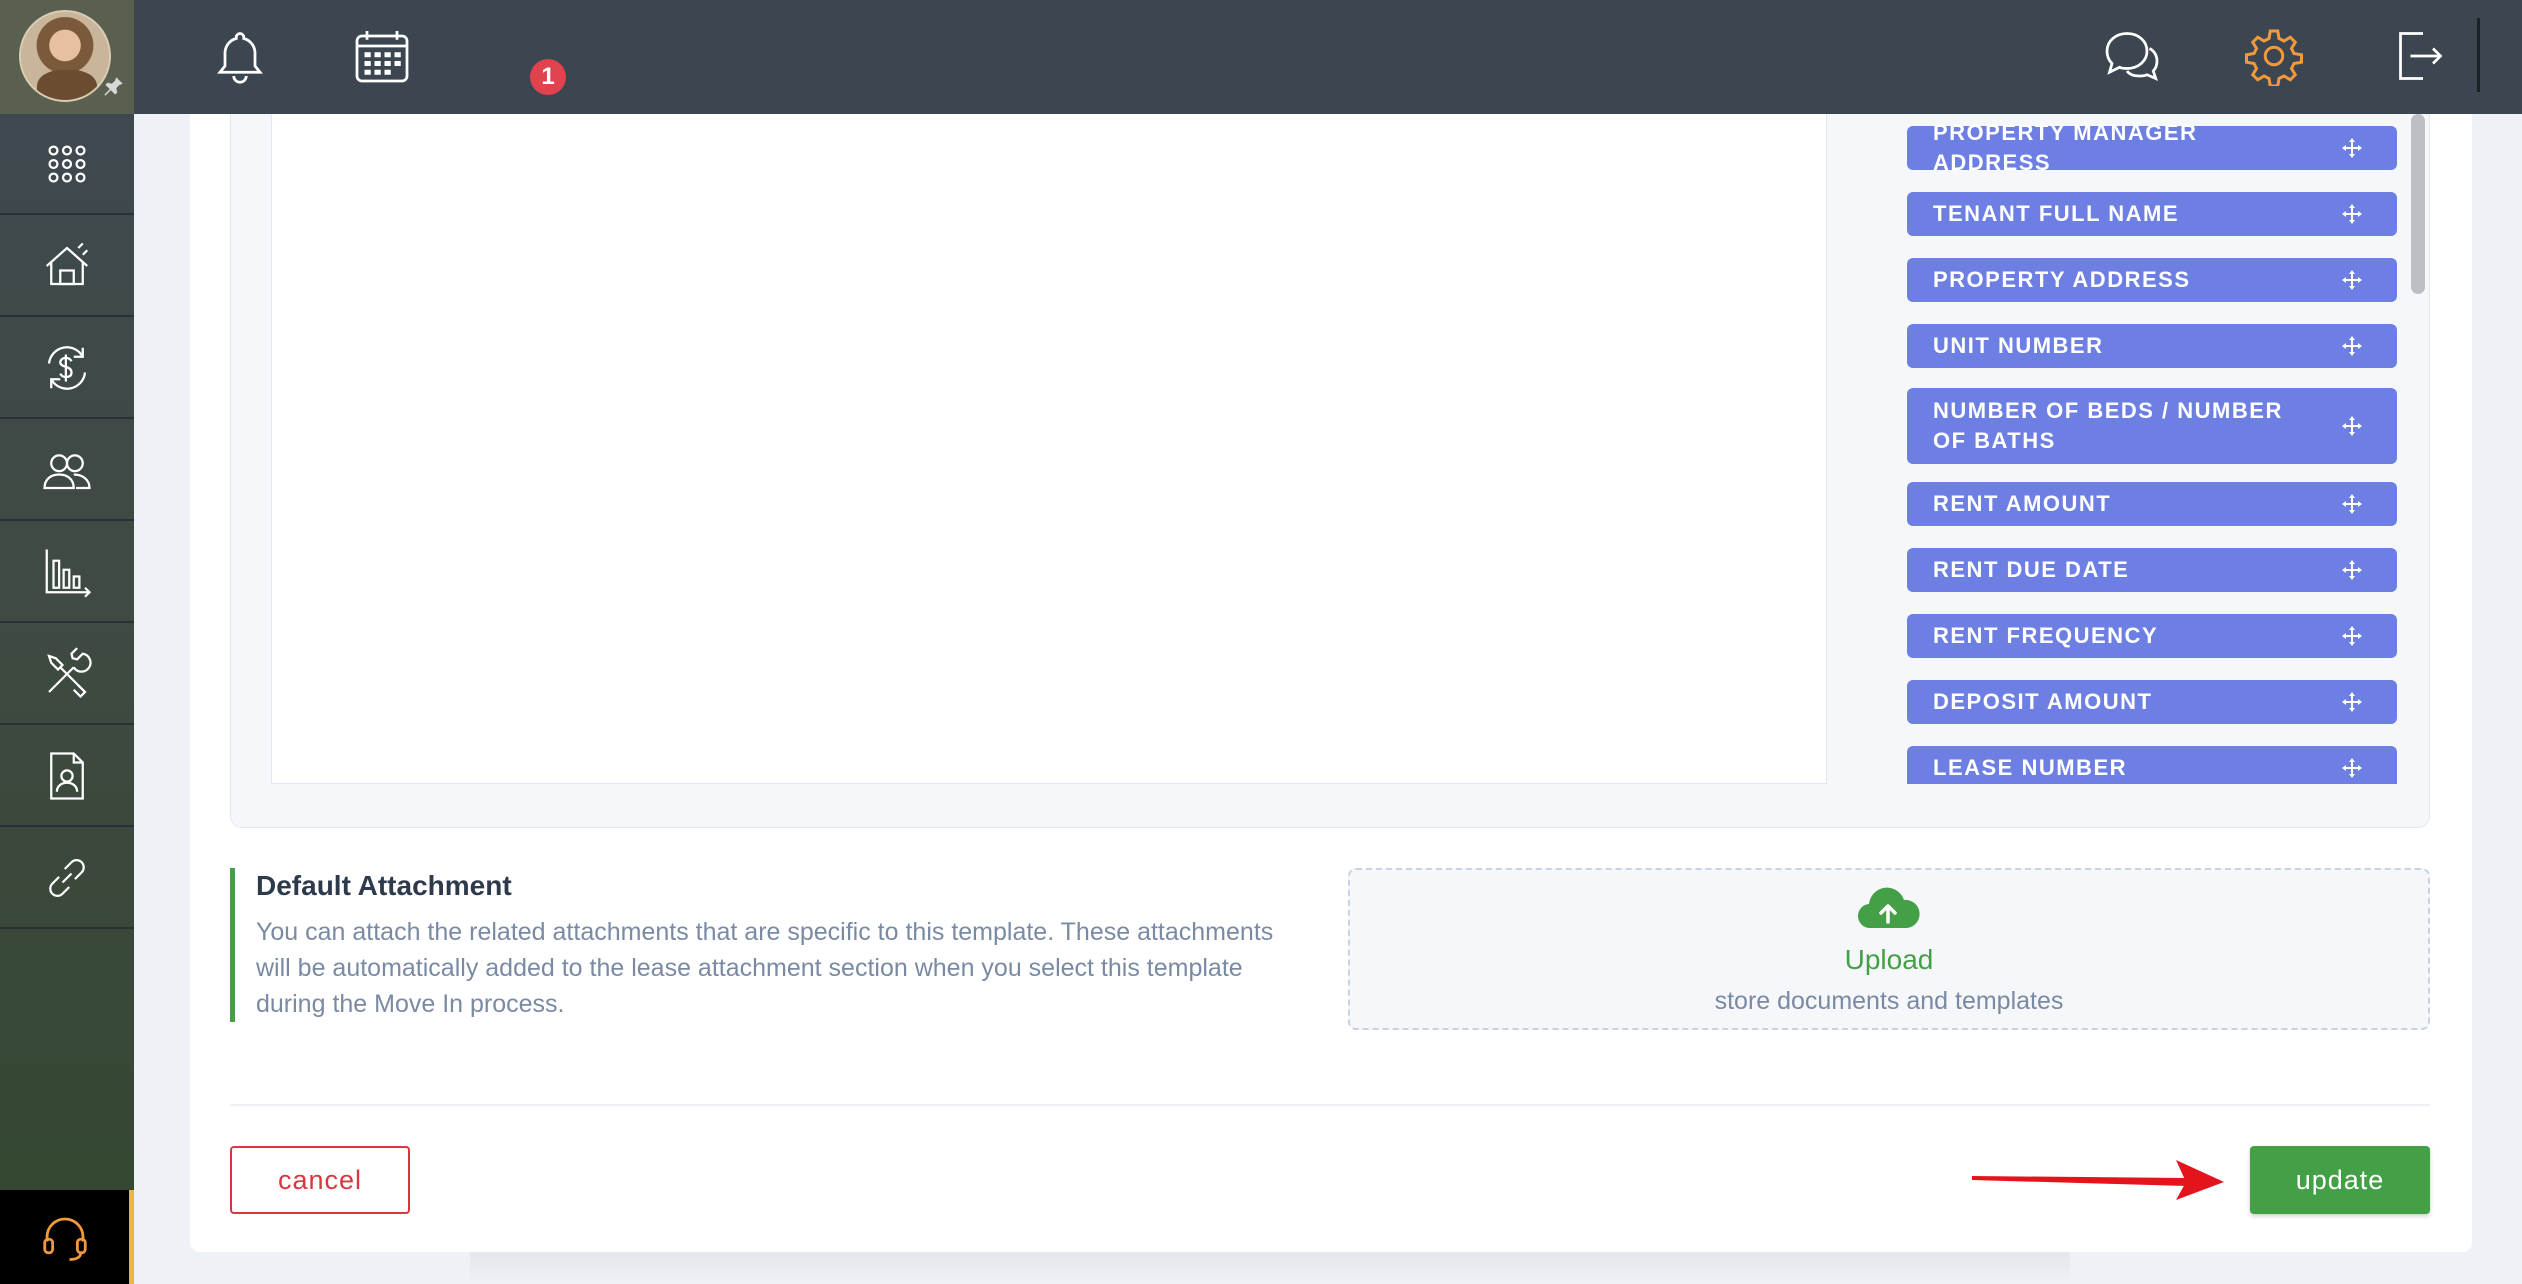 The width and height of the screenshot is (2522, 1284). I want to click on sidebar-item-integrations, so click(67, 878).